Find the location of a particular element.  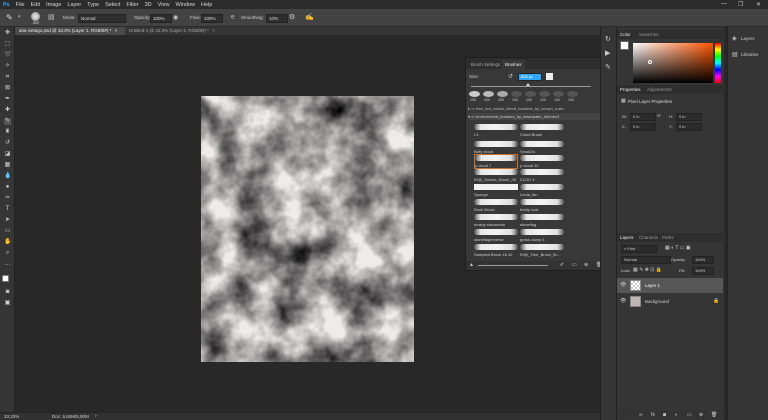

minimize-button: — is located at coordinates (724, 4).